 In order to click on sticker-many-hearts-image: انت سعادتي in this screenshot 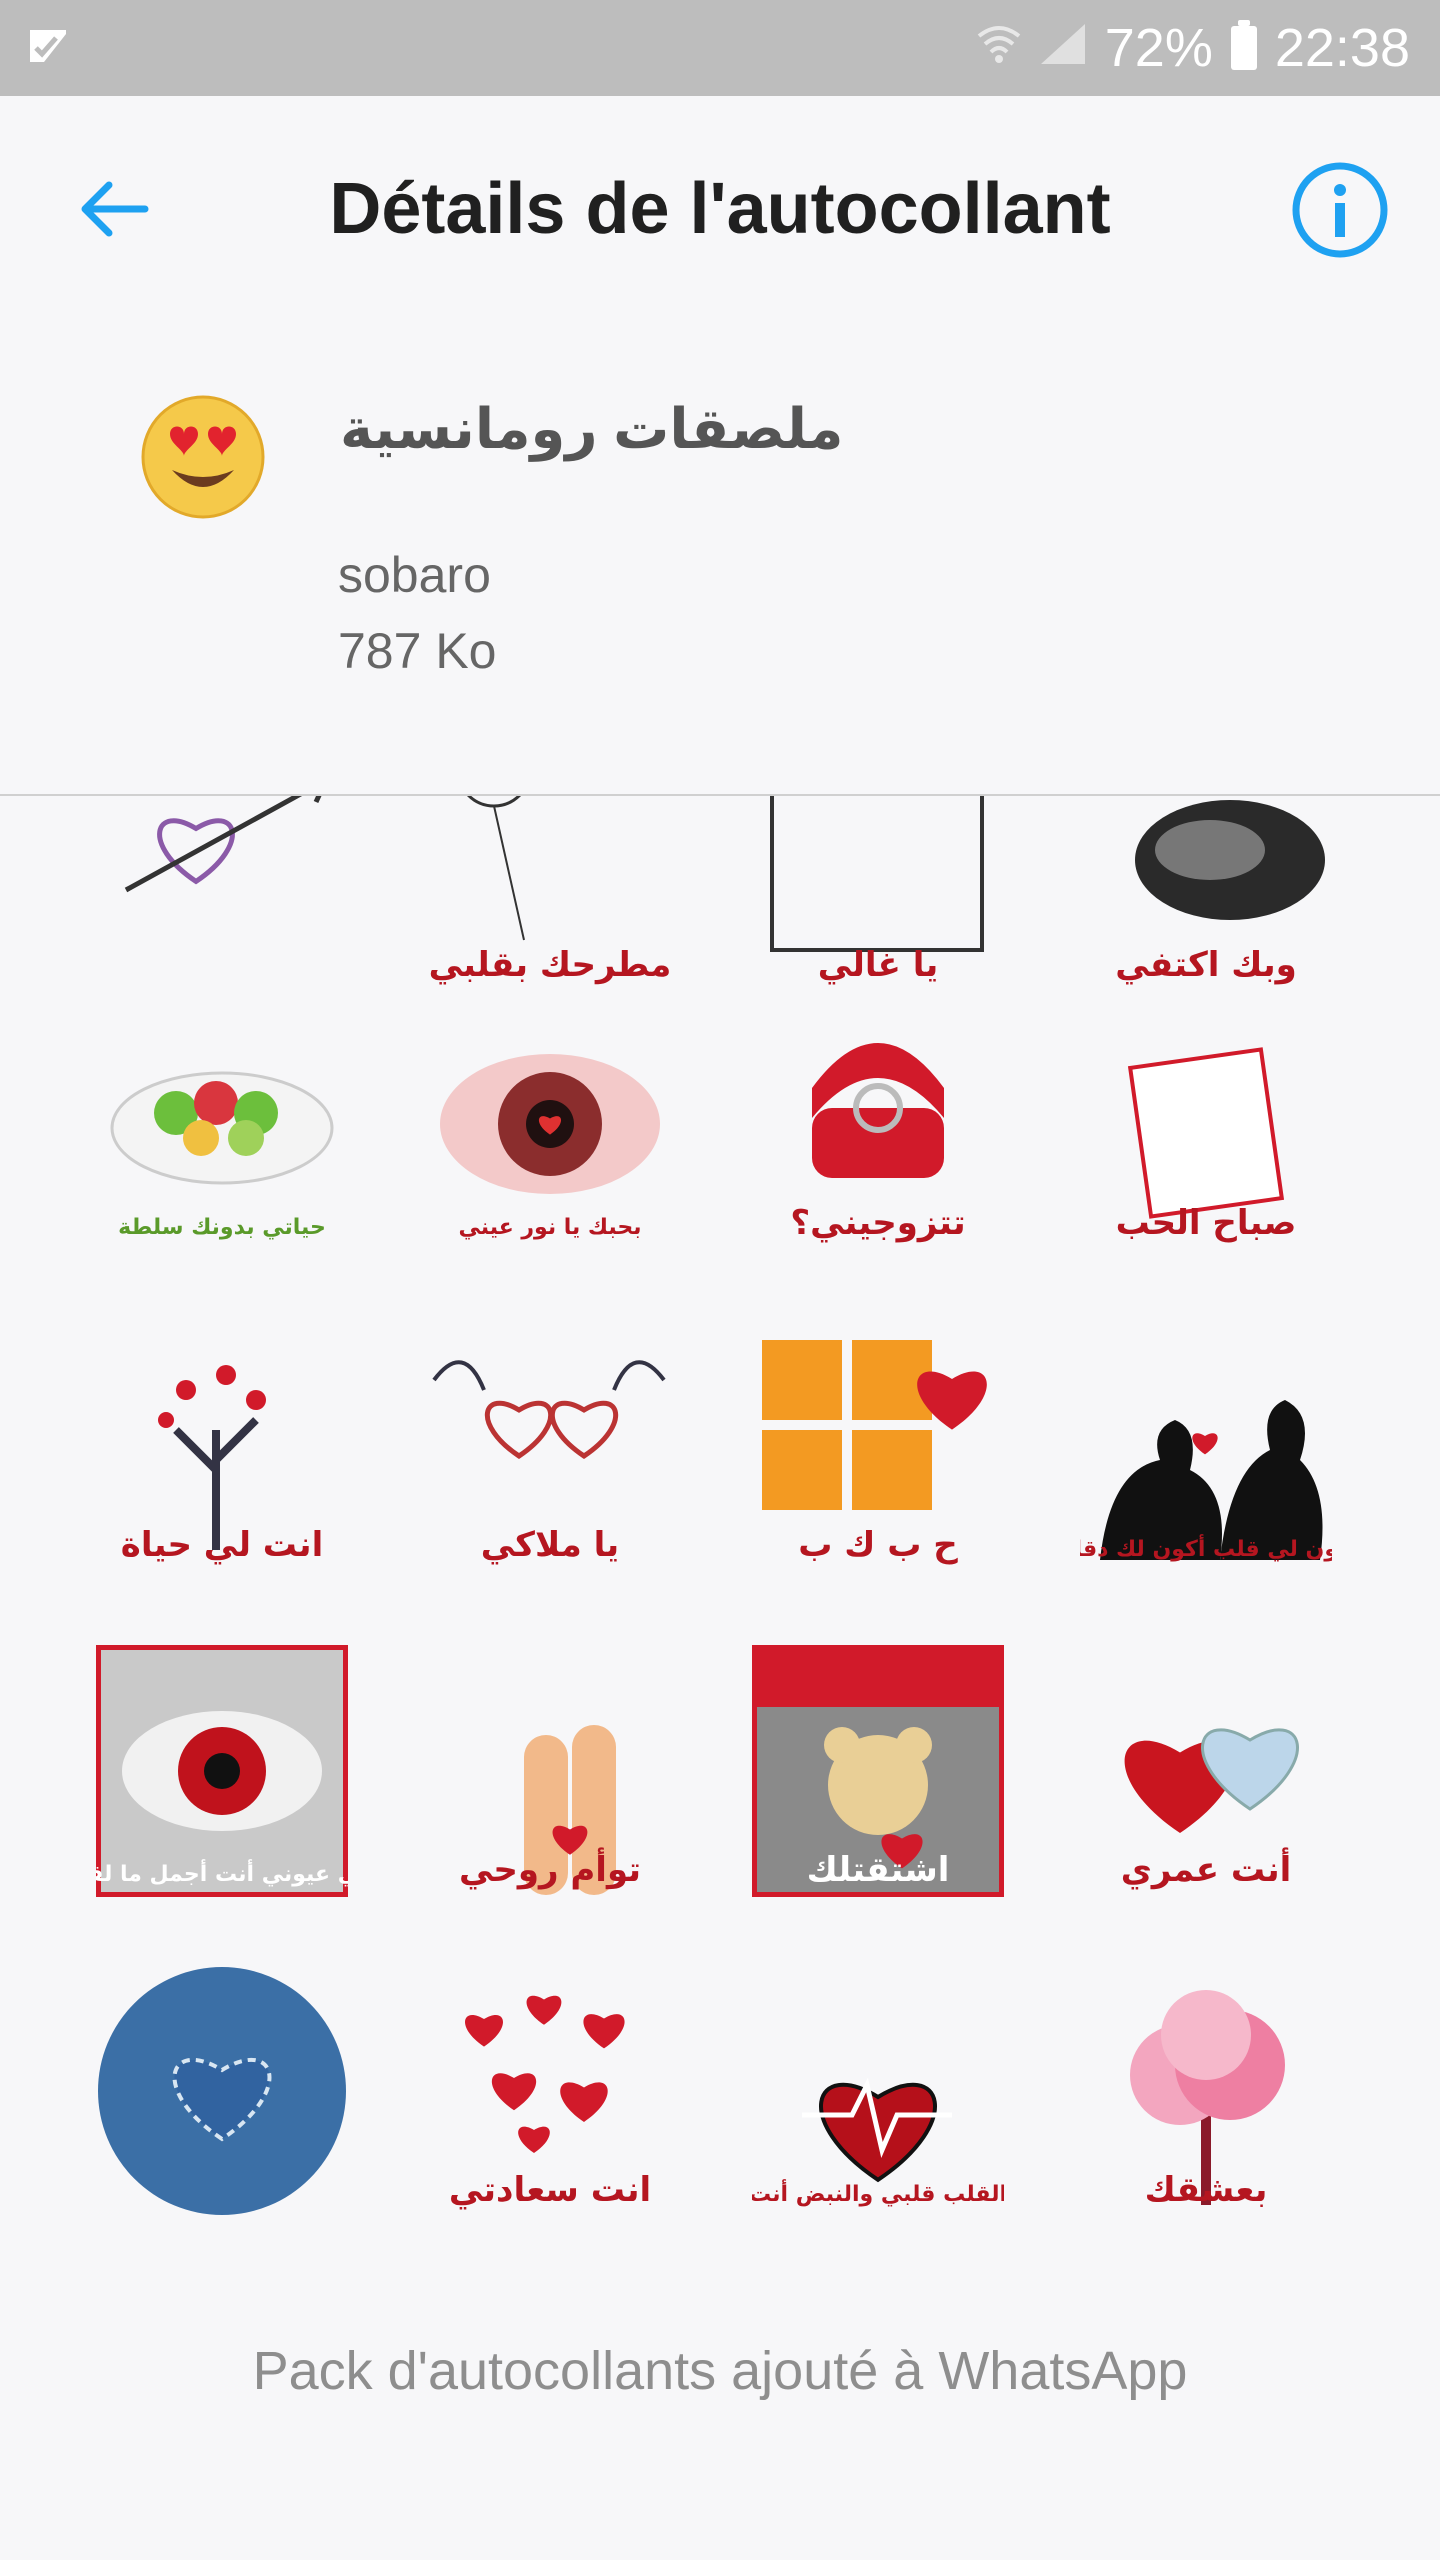, I will do `click(550, 2102)`.